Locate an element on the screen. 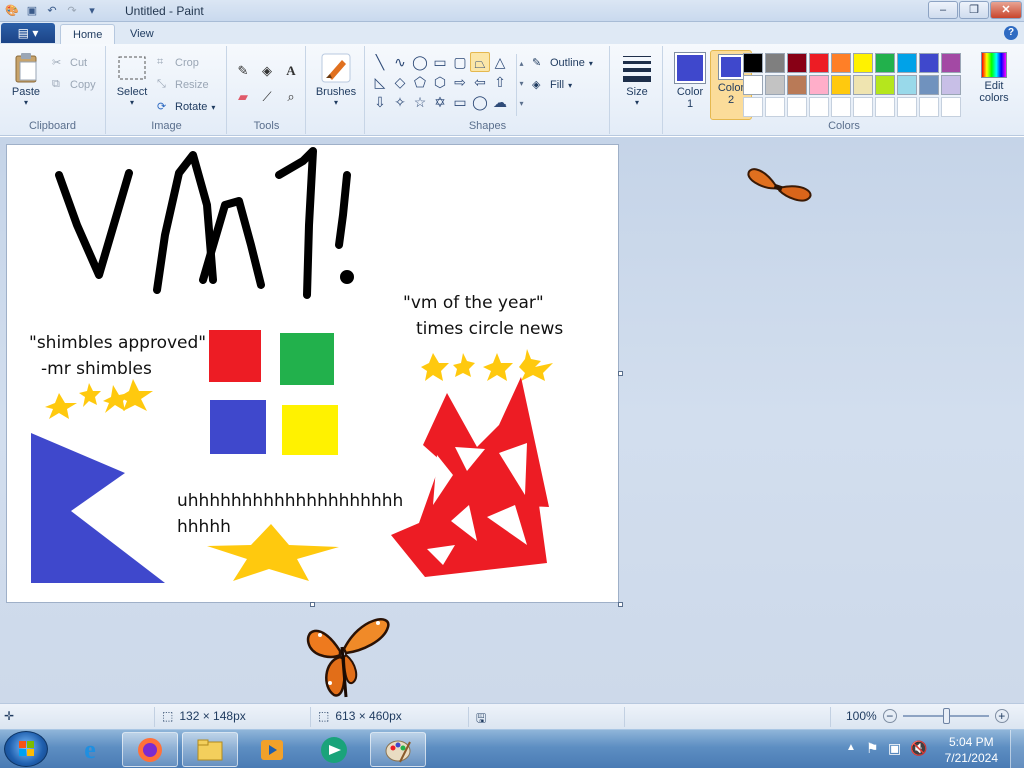  oval-callout-shape-icon: ◯ is located at coordinates (480, 102).